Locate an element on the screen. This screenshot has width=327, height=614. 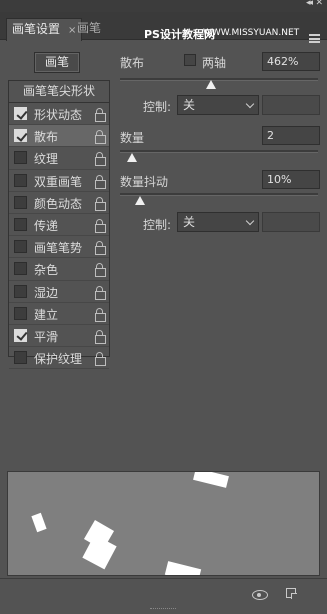
brush-option-label: 颜色动态 is located at coordinates (58, 203).